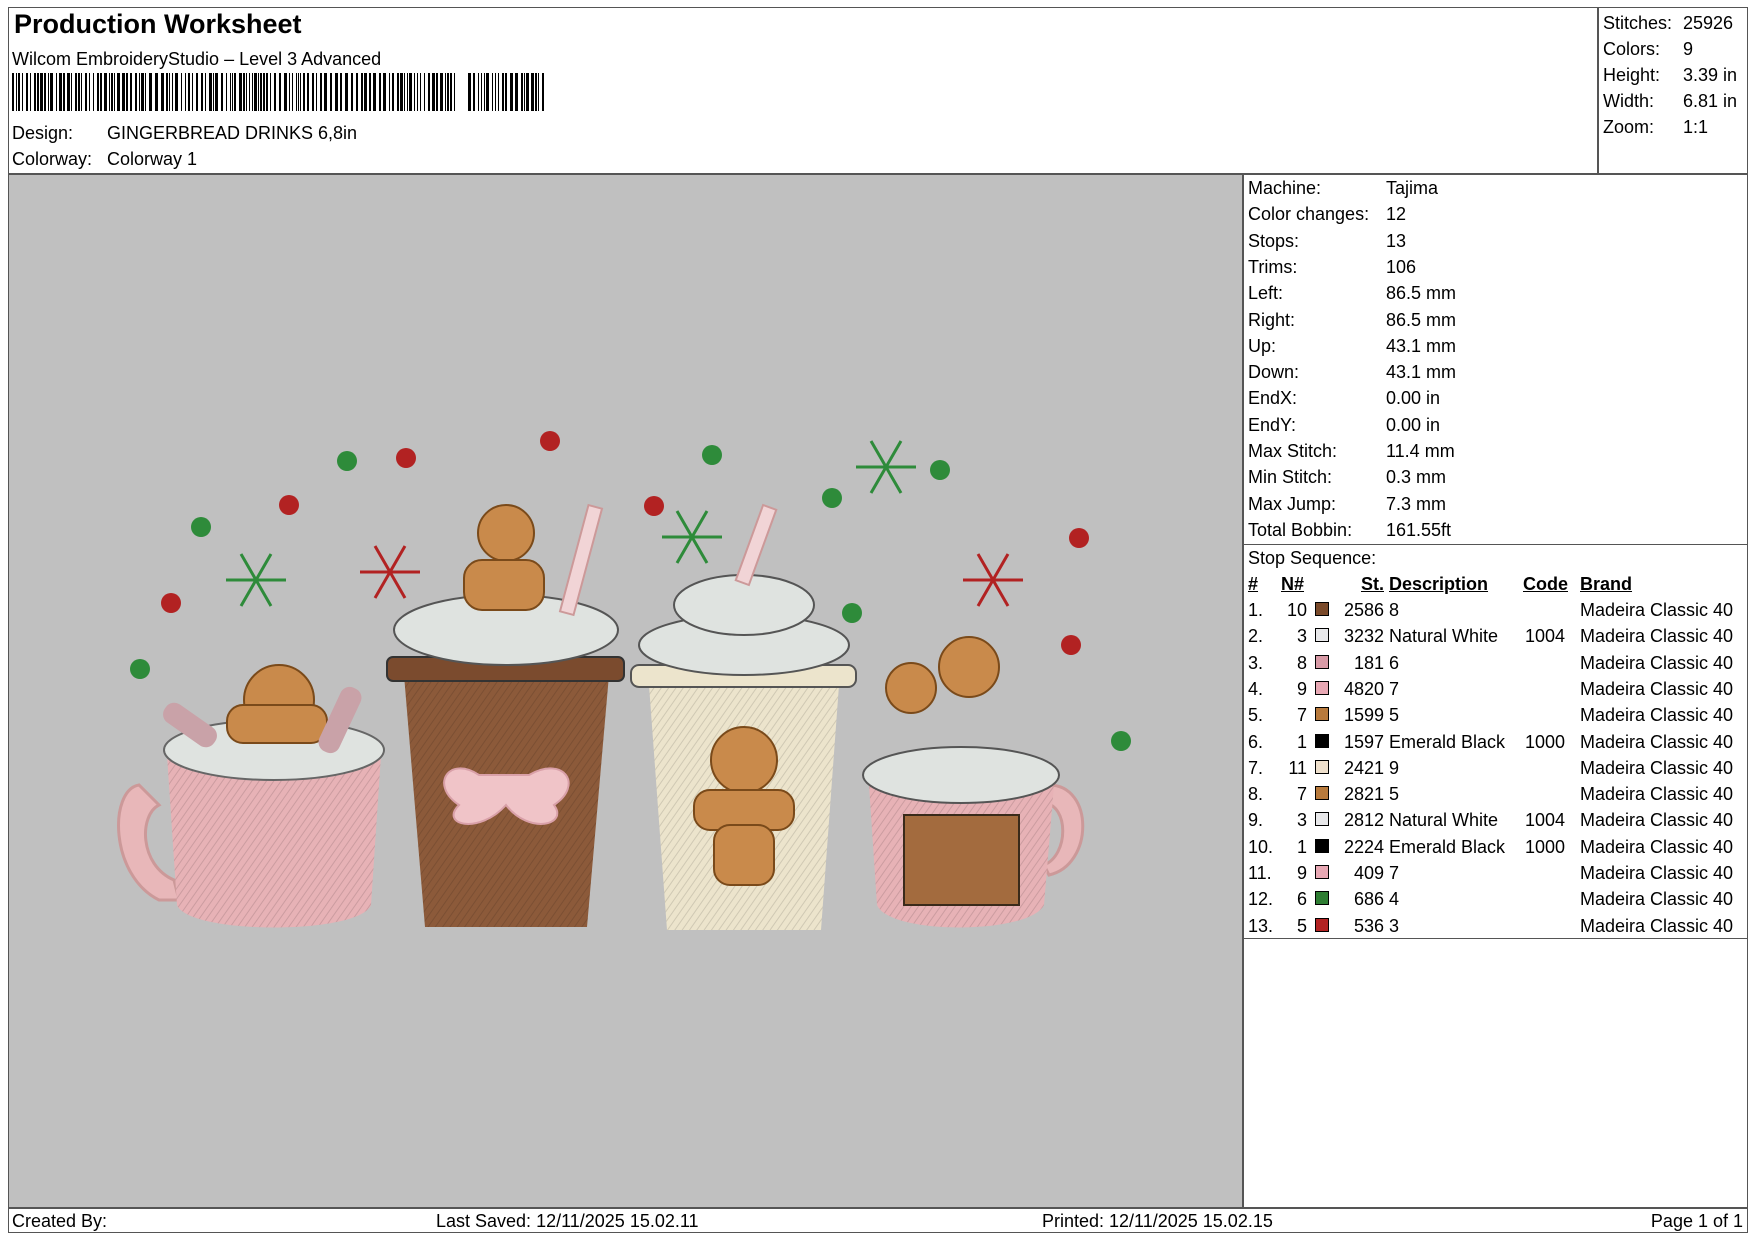 The width and height of the screenshot is (1755, 1240). What do you see at coordinates (1266, 293) in the screenshot?
I see `machine-info-label: Left:` at bounding box center [1266, 293].